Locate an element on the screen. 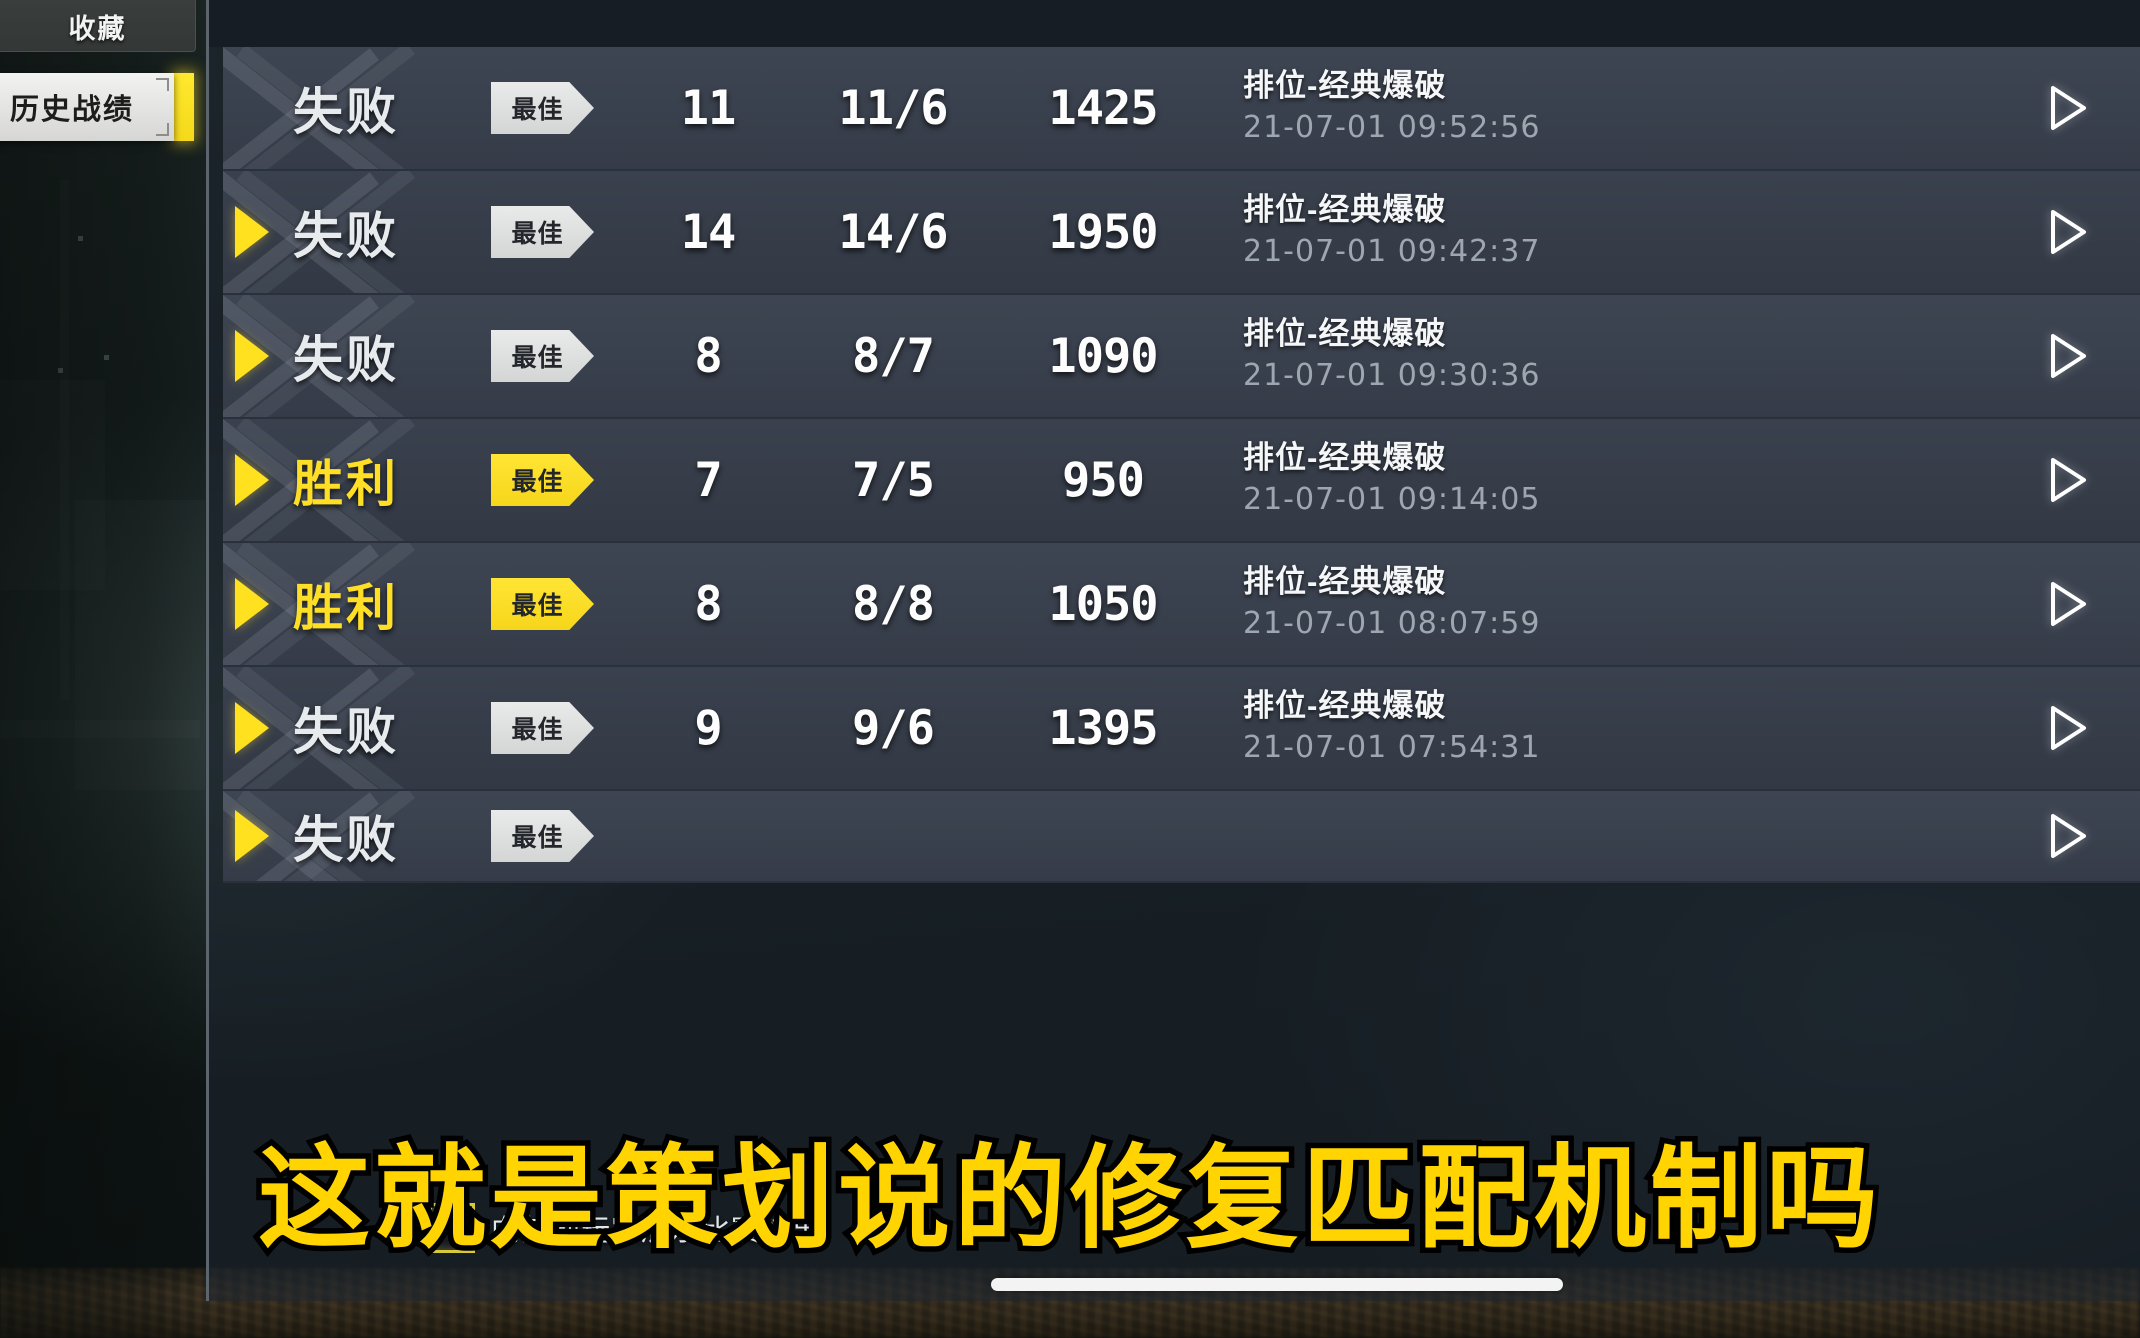  sidebar-item-label: 历史战绩 is located at coordinates (72, 110).